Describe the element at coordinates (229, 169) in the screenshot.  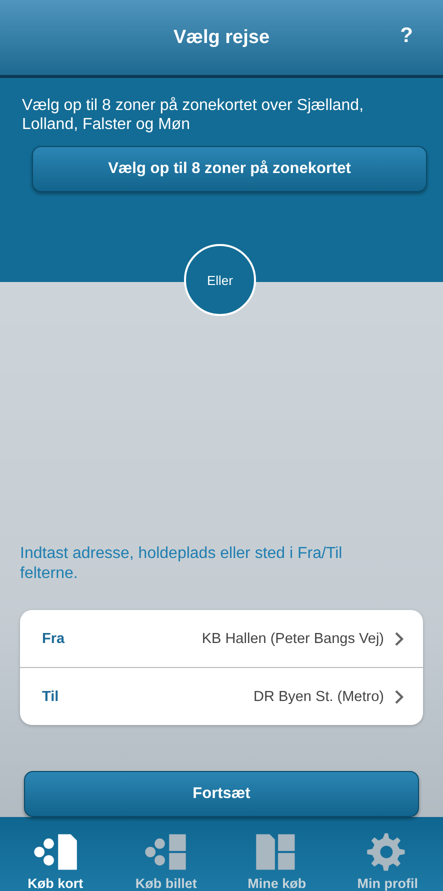
I see `zone-map-button: Vælg op til 8 zoner på zonekortet` at that location.